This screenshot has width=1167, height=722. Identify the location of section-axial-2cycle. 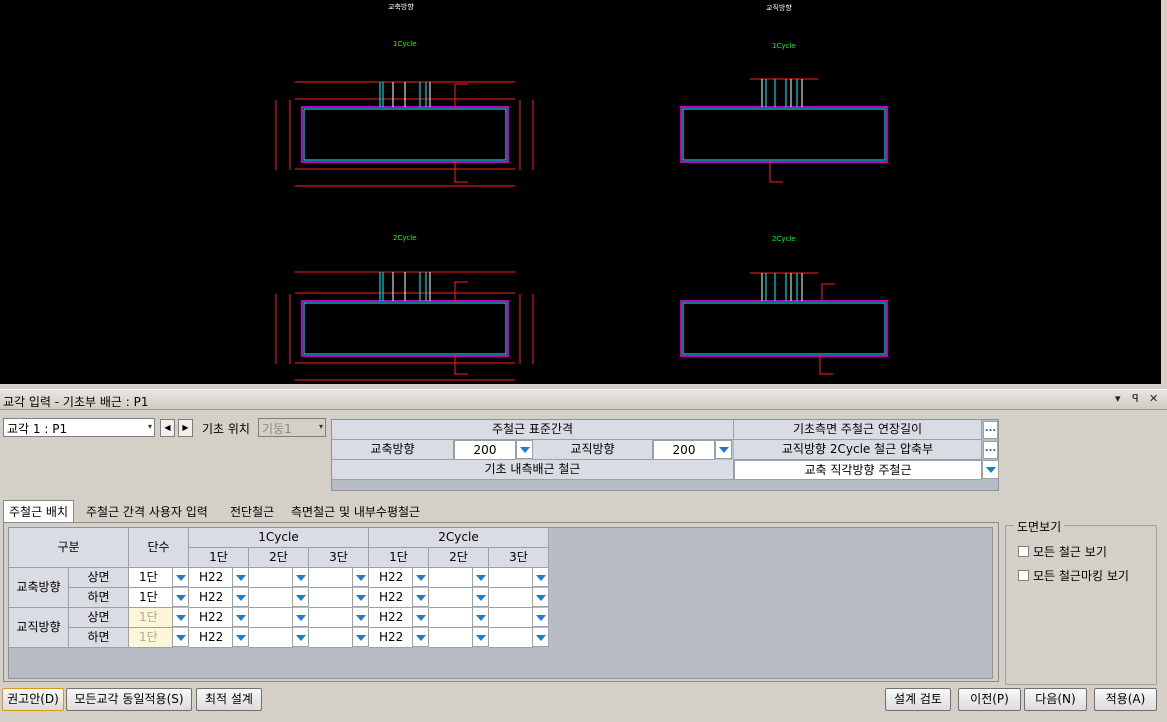
(404, 326).